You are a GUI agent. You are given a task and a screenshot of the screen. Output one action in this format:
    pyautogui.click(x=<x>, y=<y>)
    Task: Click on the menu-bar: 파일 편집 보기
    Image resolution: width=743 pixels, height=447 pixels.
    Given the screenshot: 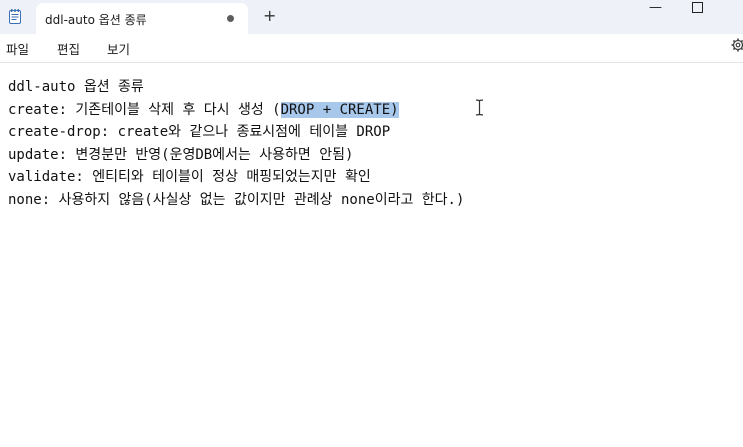 What is the action you would take?
    pyautogui.click(x=371, y=47)
    